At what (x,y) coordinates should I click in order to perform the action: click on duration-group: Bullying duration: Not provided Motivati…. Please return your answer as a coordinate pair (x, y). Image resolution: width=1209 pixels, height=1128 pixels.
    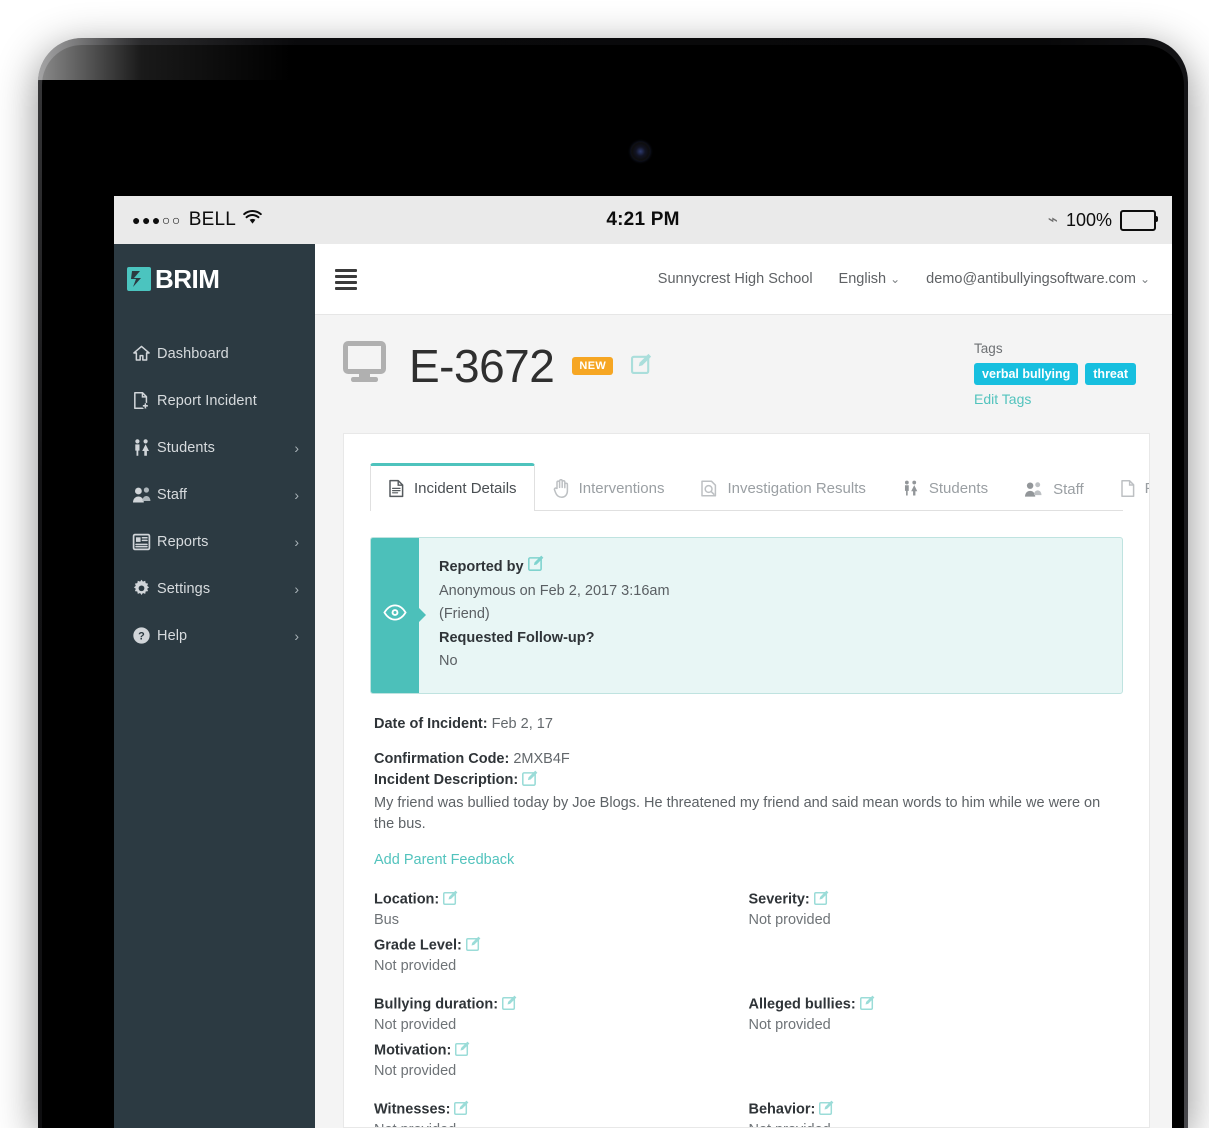
    Looking at the image, I should click on (561, 1037).